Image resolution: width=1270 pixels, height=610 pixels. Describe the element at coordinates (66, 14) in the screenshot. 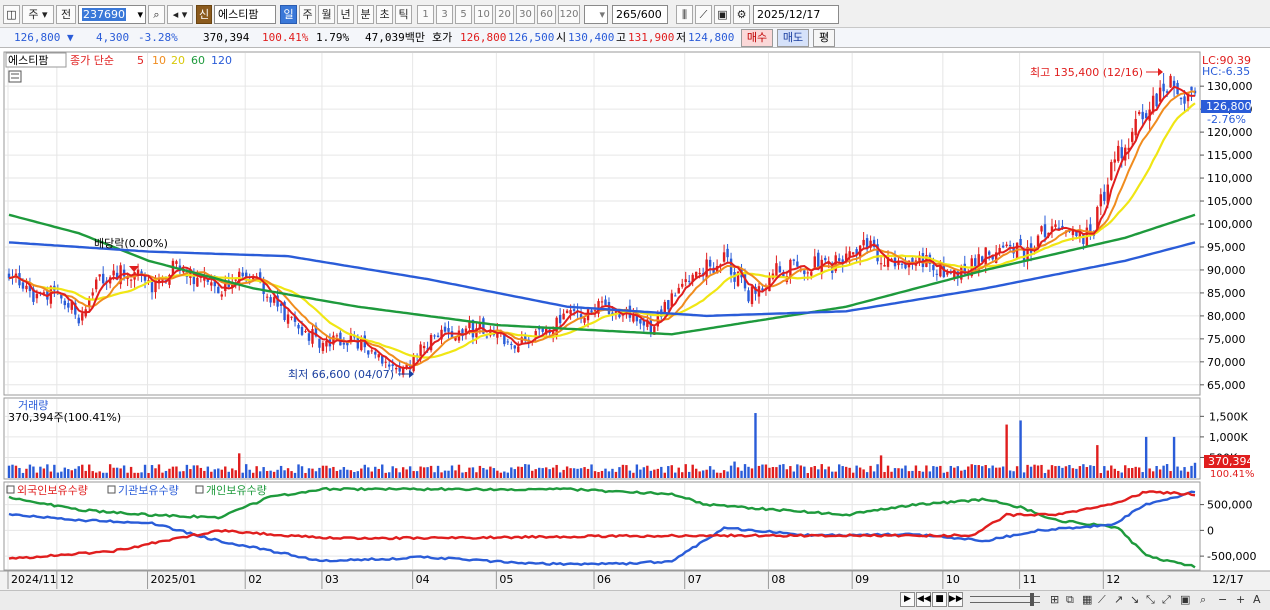

I see `prev-button: 전` at that location.